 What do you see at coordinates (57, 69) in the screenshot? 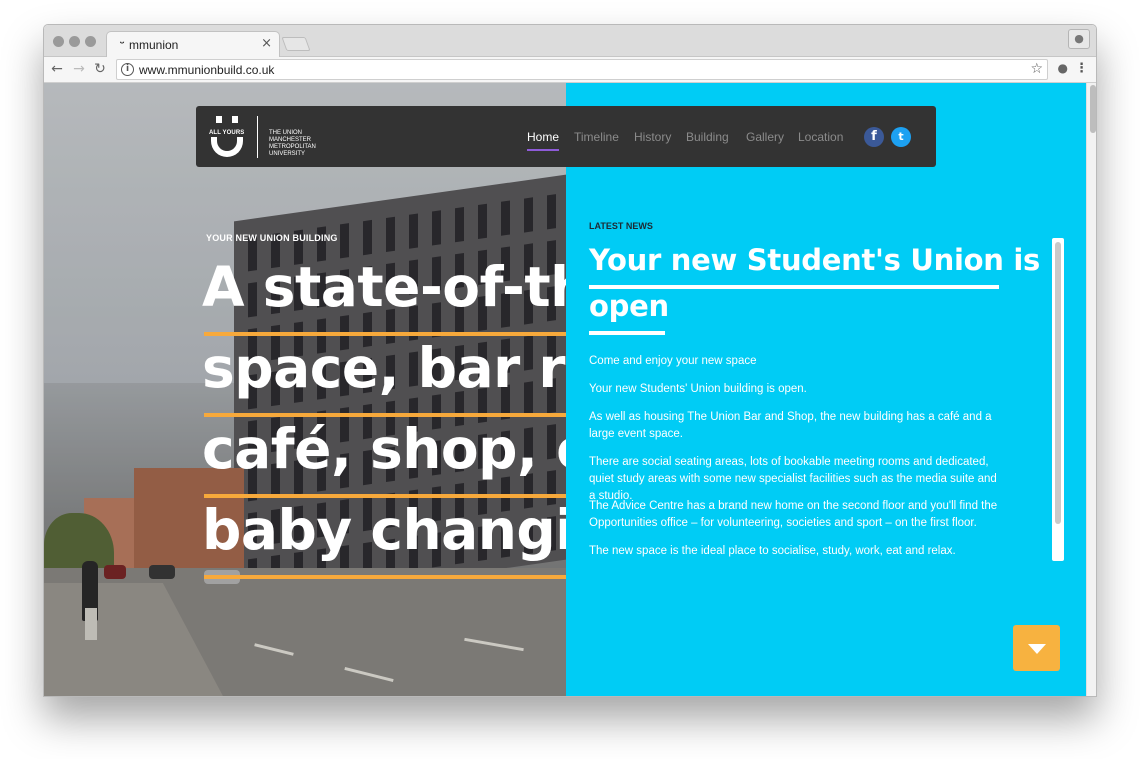
I see `back-icon: ←` at bounding box center [57, 69].